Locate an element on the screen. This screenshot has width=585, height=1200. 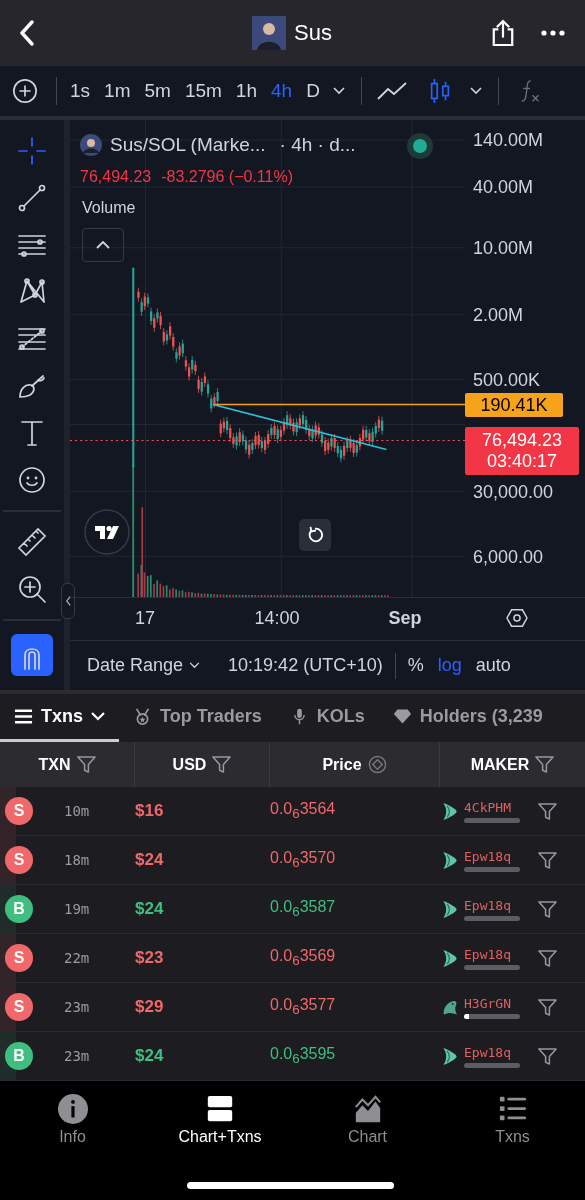
tab: Top Traders is located at coordinates (197, 718).